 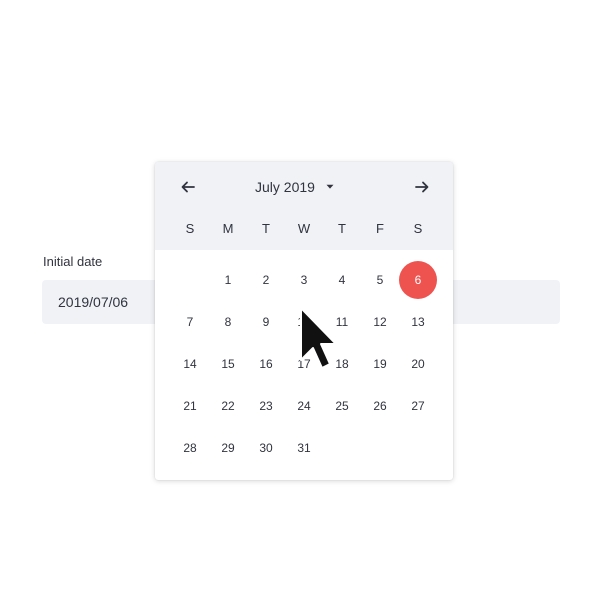 I want to click on day-number: 29, so click(x=228, y=448).